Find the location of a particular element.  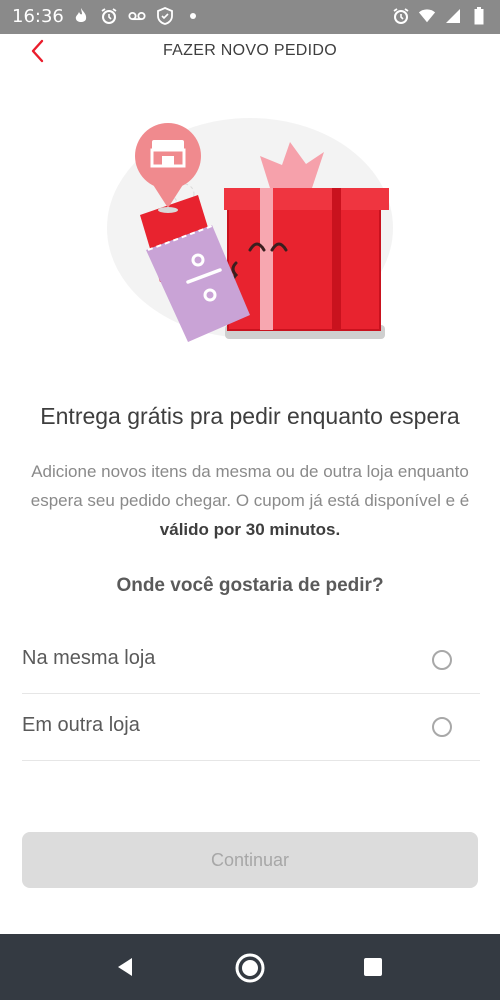

status-time: 16:36 is located at coordinates (38, 16).